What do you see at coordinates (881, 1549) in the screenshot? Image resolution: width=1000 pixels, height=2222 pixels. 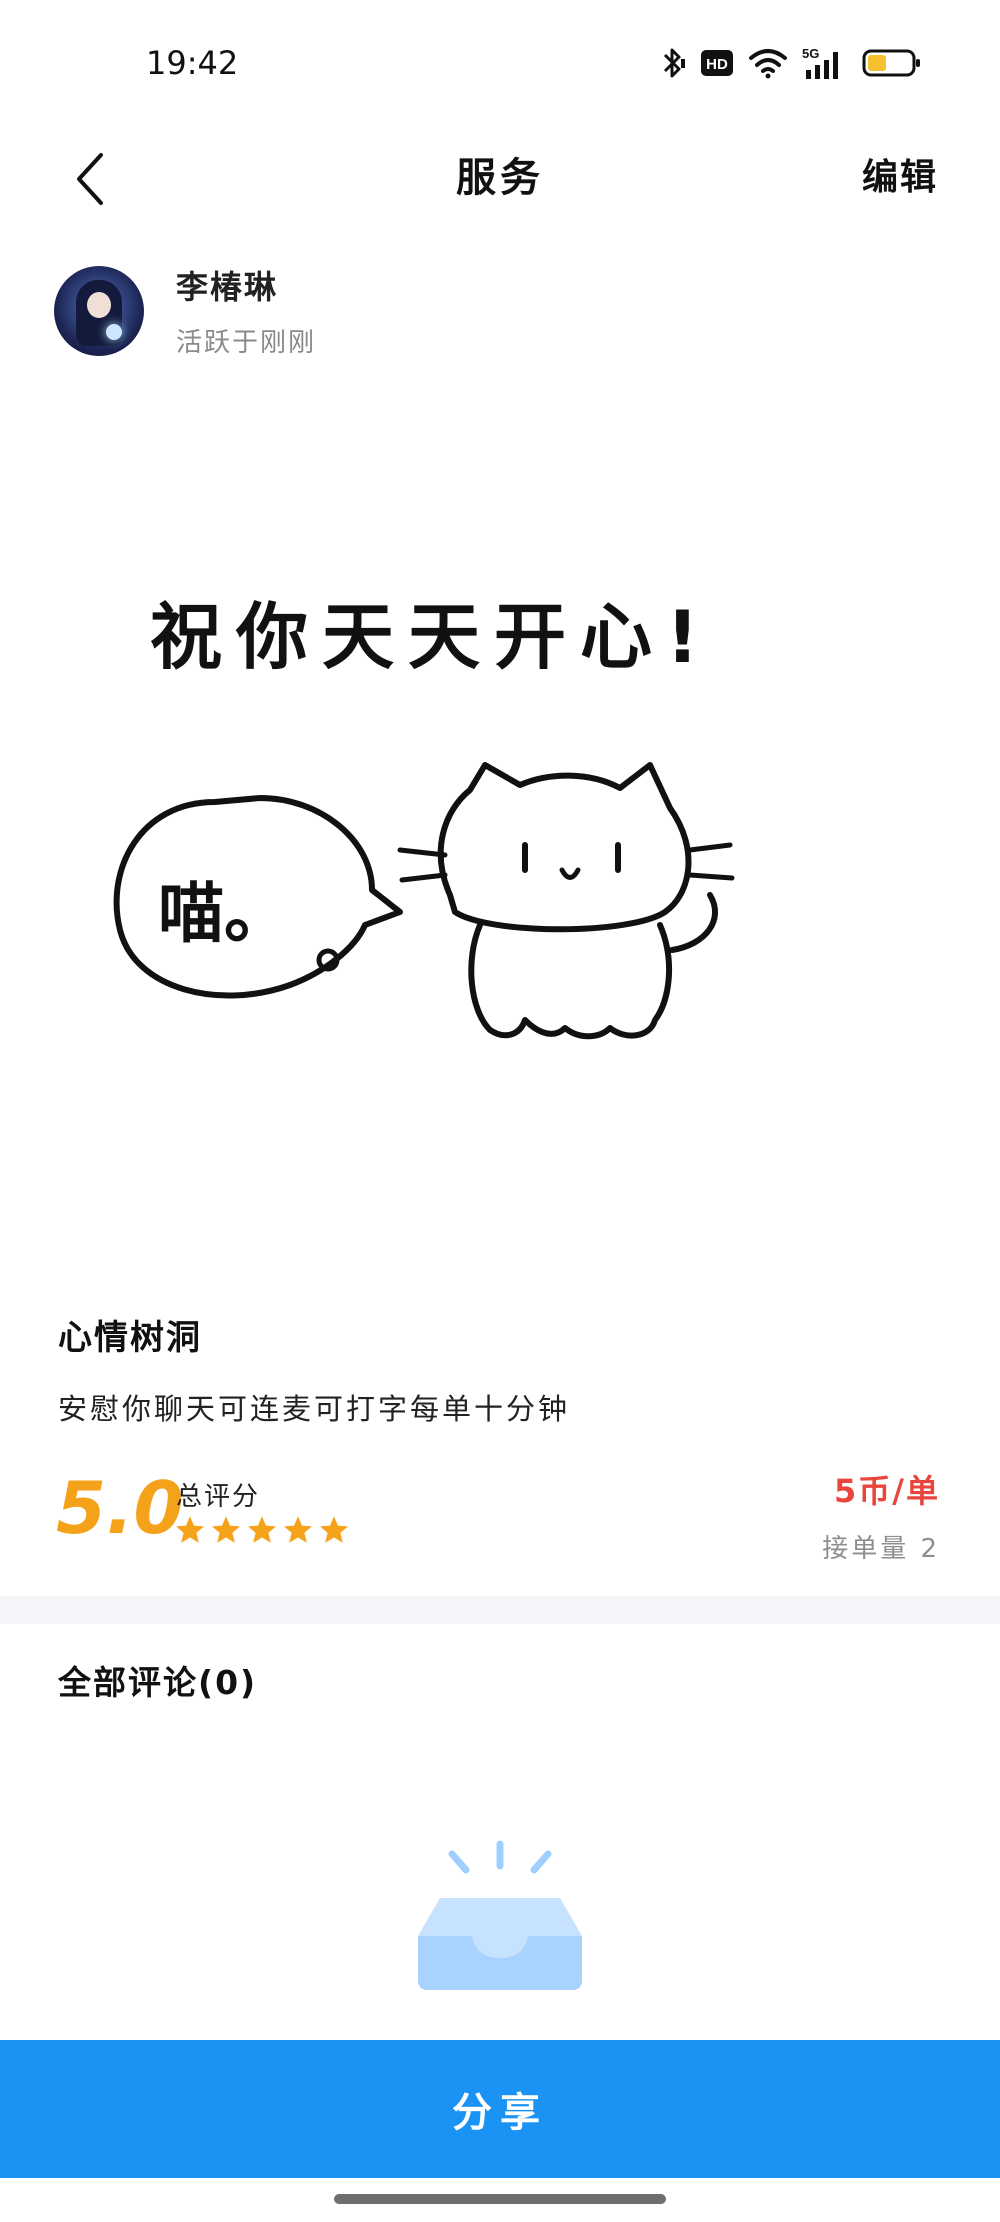 I see `order-count: 接单量 2` at bounding box center [881, 1549].